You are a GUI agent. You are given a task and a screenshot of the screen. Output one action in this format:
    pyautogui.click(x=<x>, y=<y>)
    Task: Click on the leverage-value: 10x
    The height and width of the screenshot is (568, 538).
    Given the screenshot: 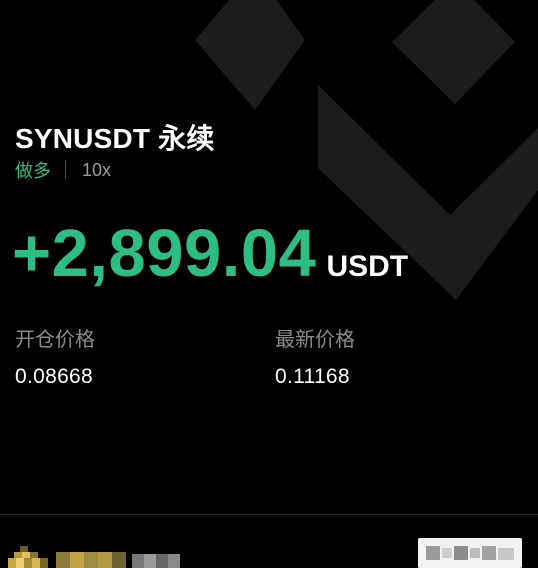 What is the action you would take?
    pyautogui.click(x=97, y=169)
    